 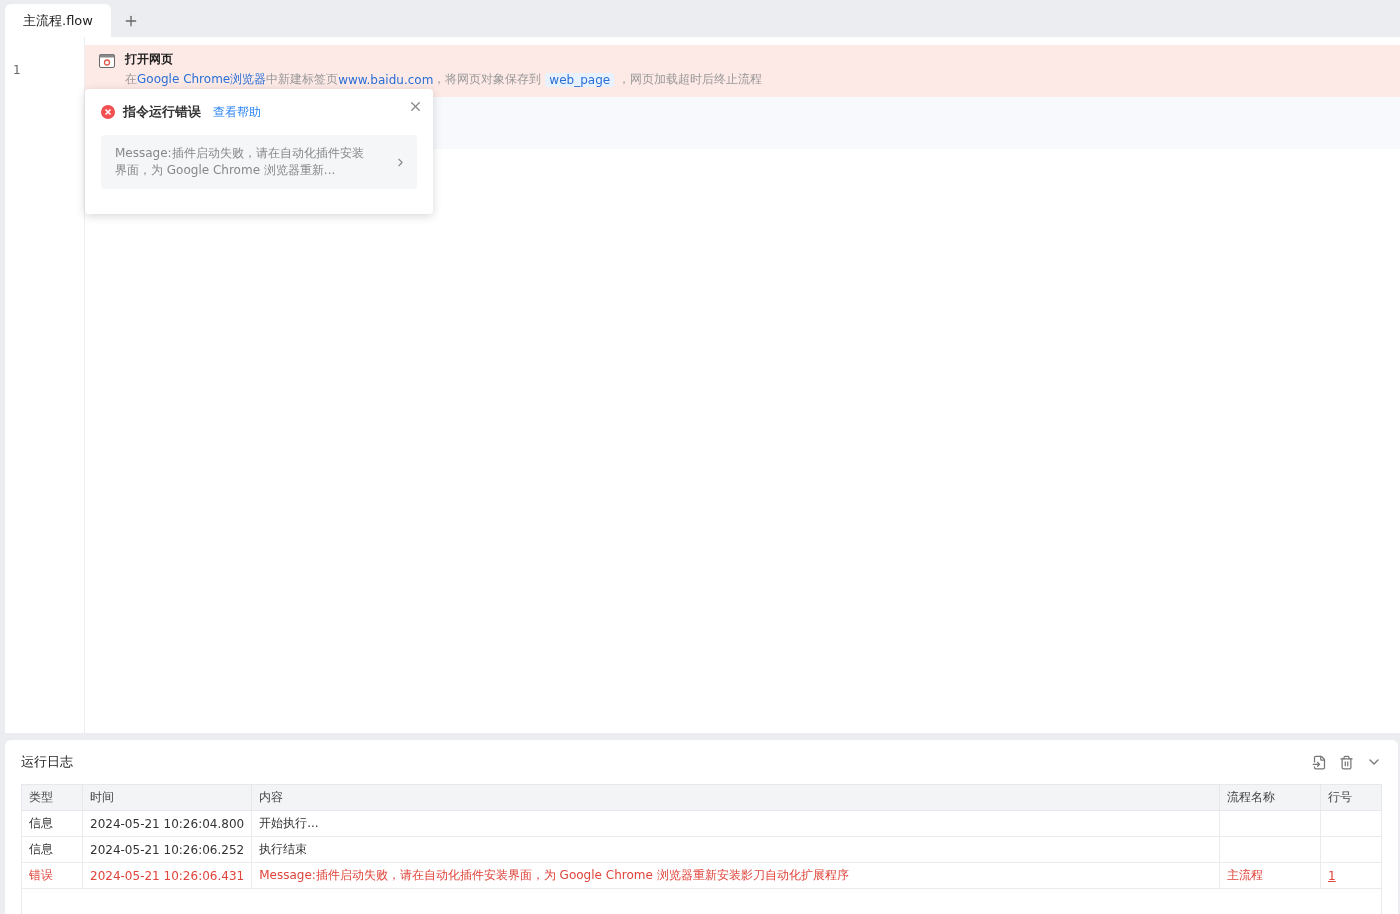 What do you see at coordinates (735, 849) in the screenshot?
I see `table-cell: 执行结束` at bounding box center [735, 849].